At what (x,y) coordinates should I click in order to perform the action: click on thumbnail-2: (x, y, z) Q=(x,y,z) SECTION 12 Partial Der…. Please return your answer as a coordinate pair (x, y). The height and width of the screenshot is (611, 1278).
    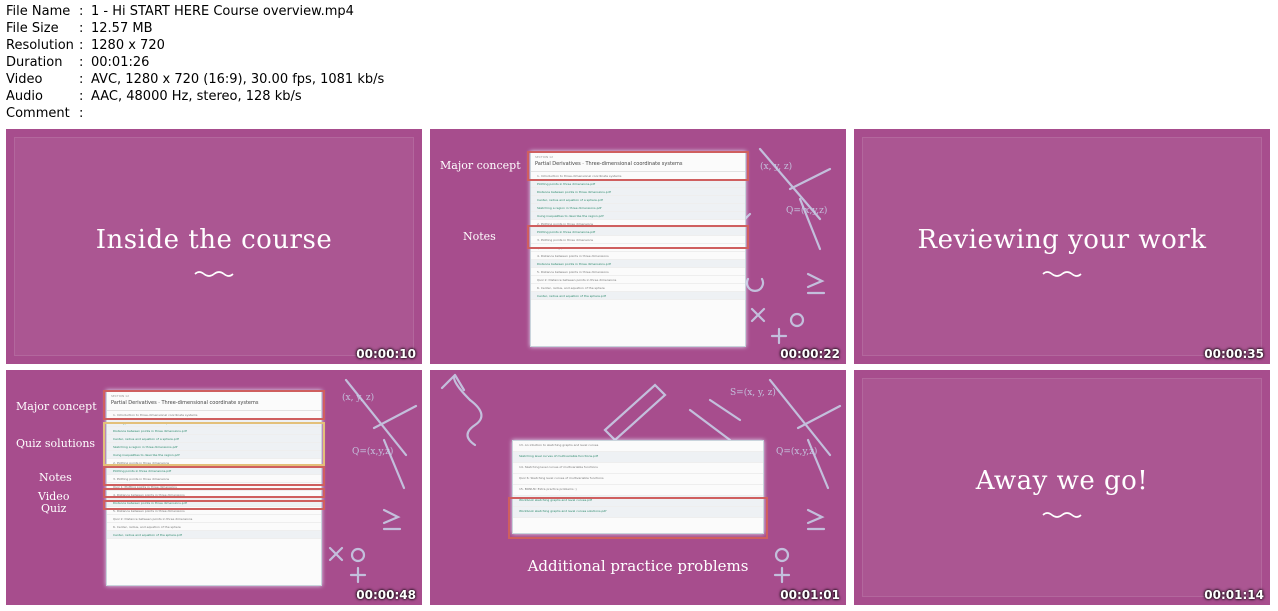
    Looking at the image, I should click on (638, 246).